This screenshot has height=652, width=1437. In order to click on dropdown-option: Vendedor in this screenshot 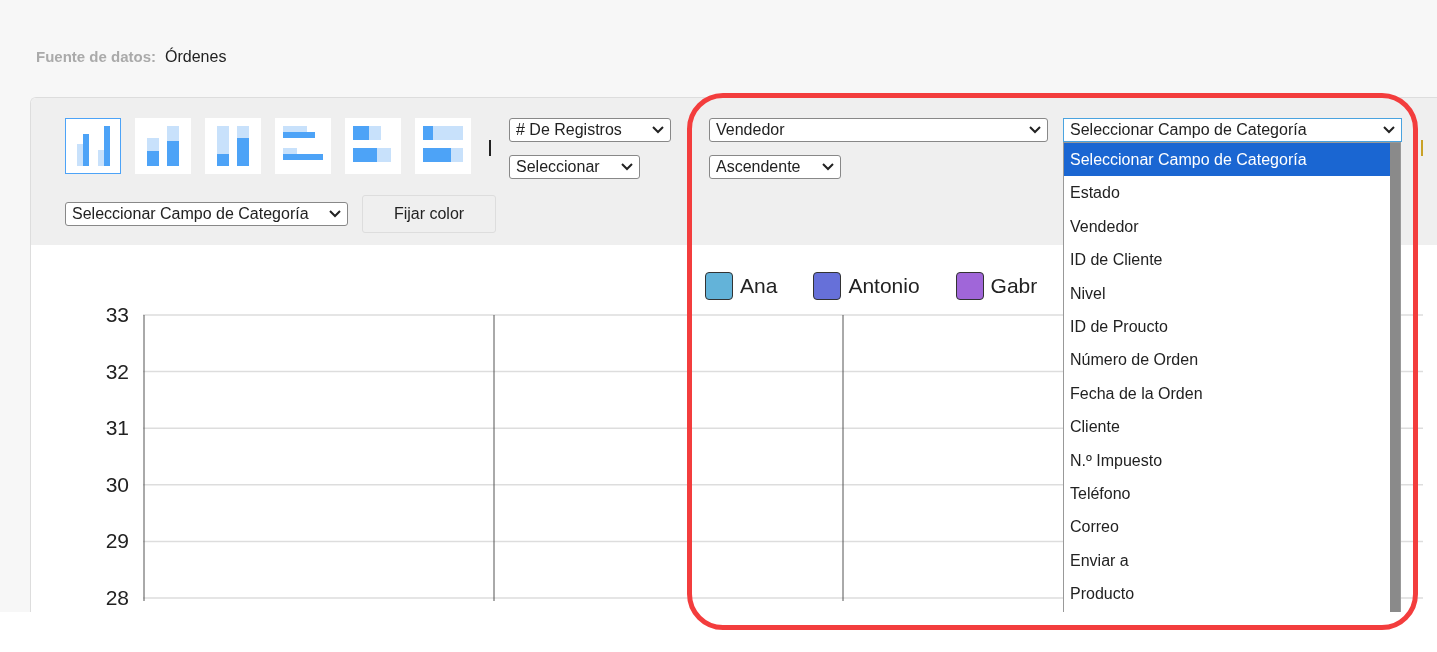, I will do `click(1227, 226)`.